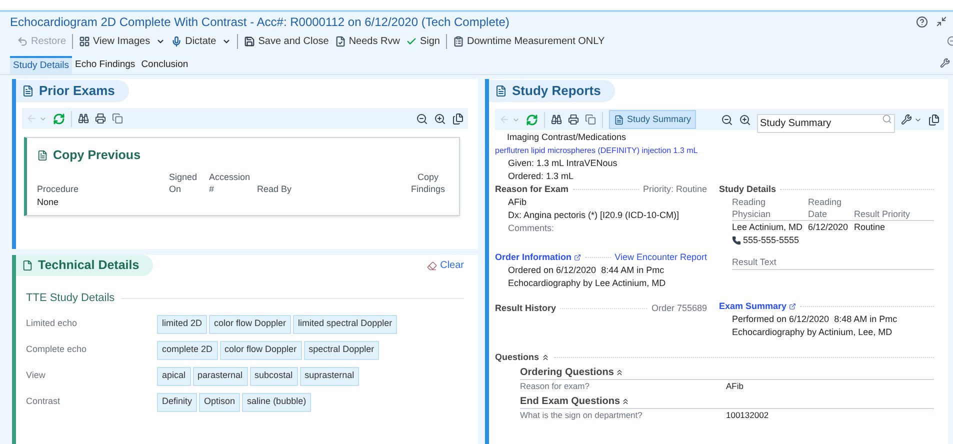 This screenshot has height=444, width=953. Describe the element at coordinates (44, 401) in the screenshot. I see `row-label: Contrast` at that location.